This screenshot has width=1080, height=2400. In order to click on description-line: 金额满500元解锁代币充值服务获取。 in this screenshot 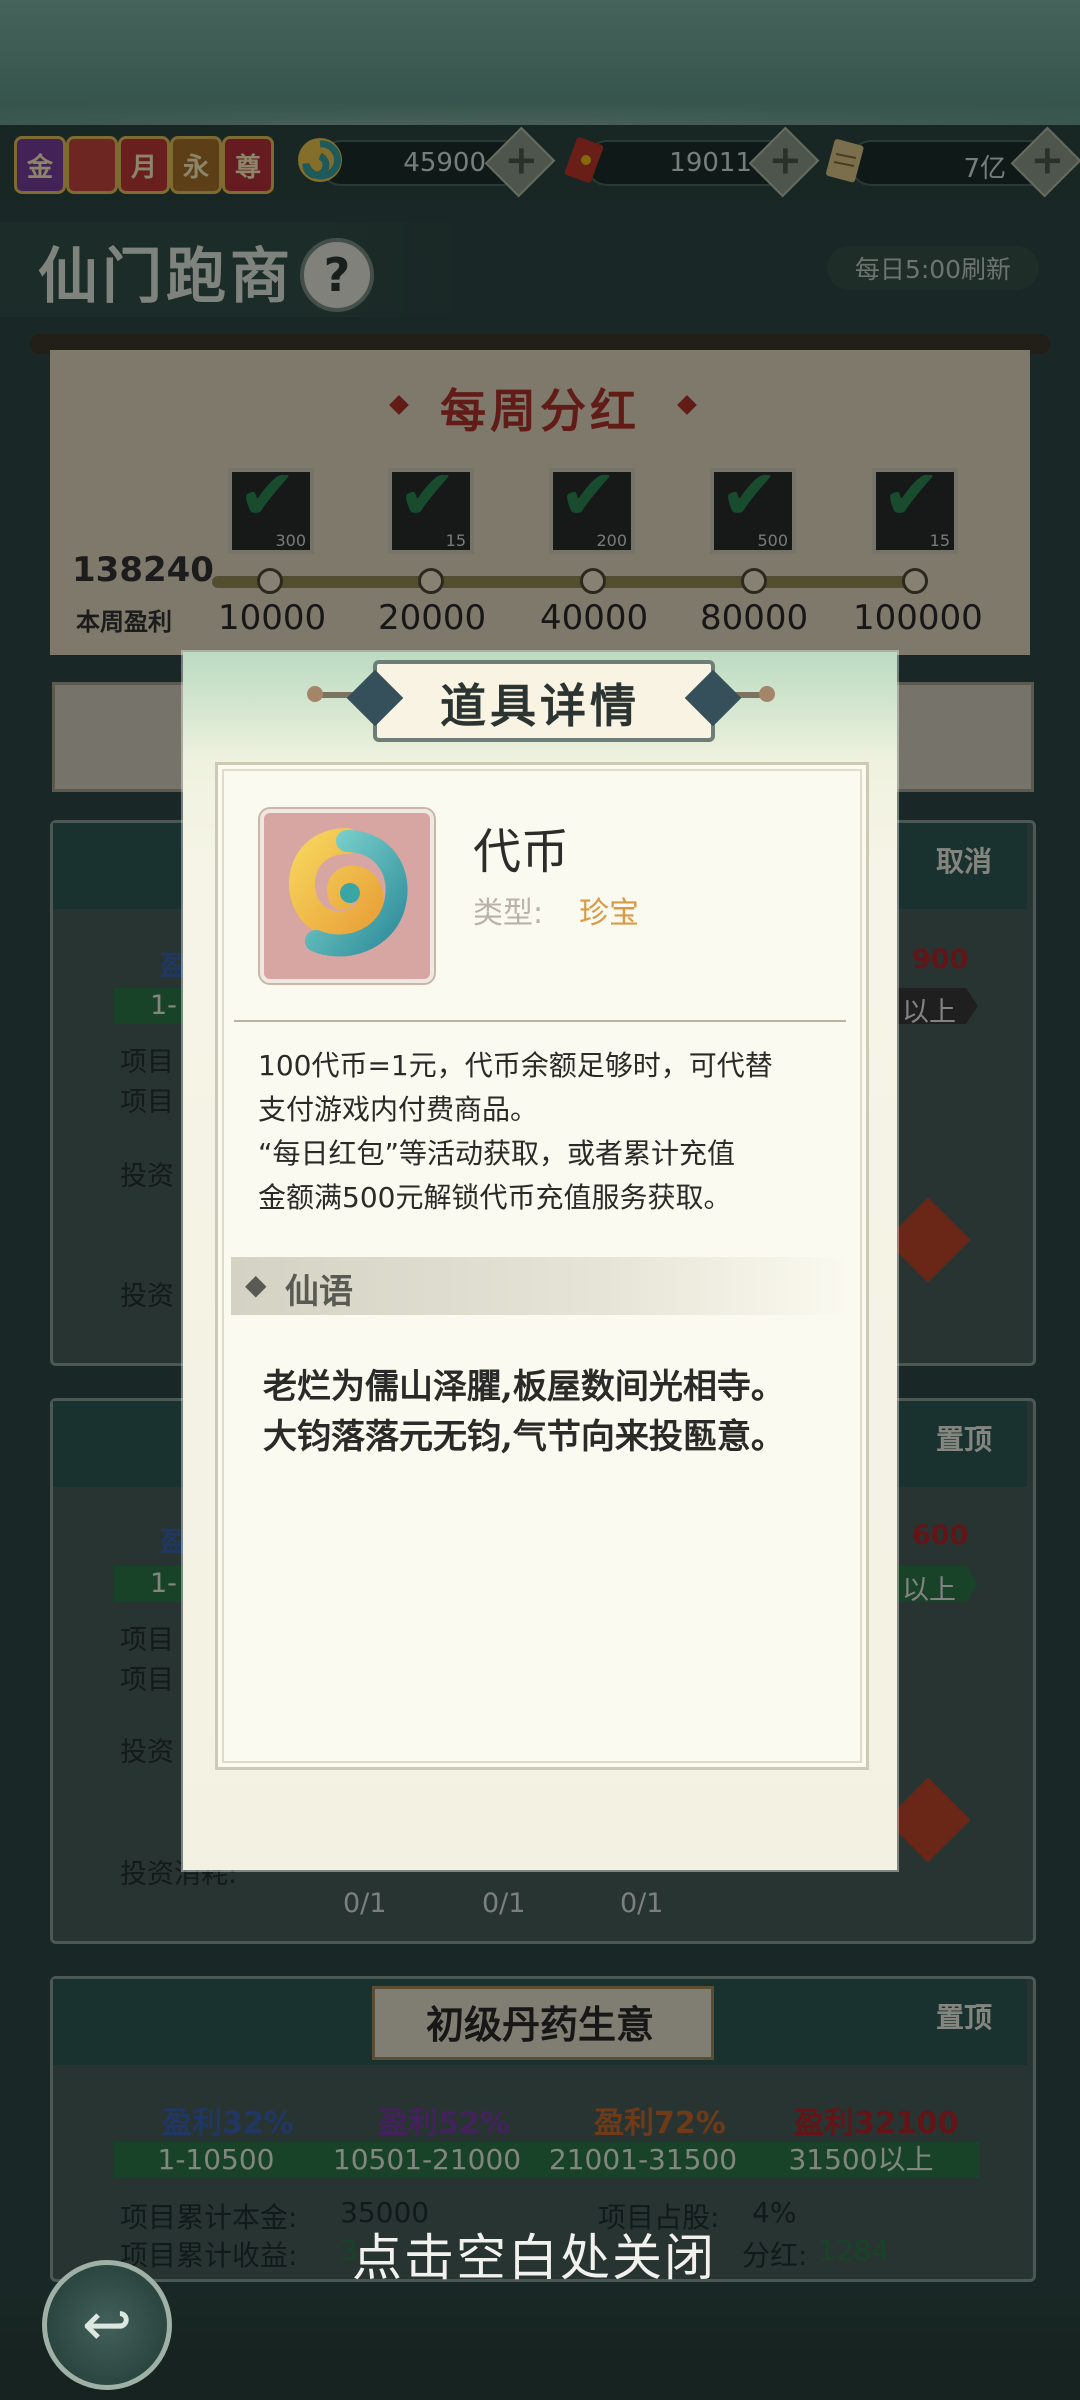, I will do `click(495, 1197)`.